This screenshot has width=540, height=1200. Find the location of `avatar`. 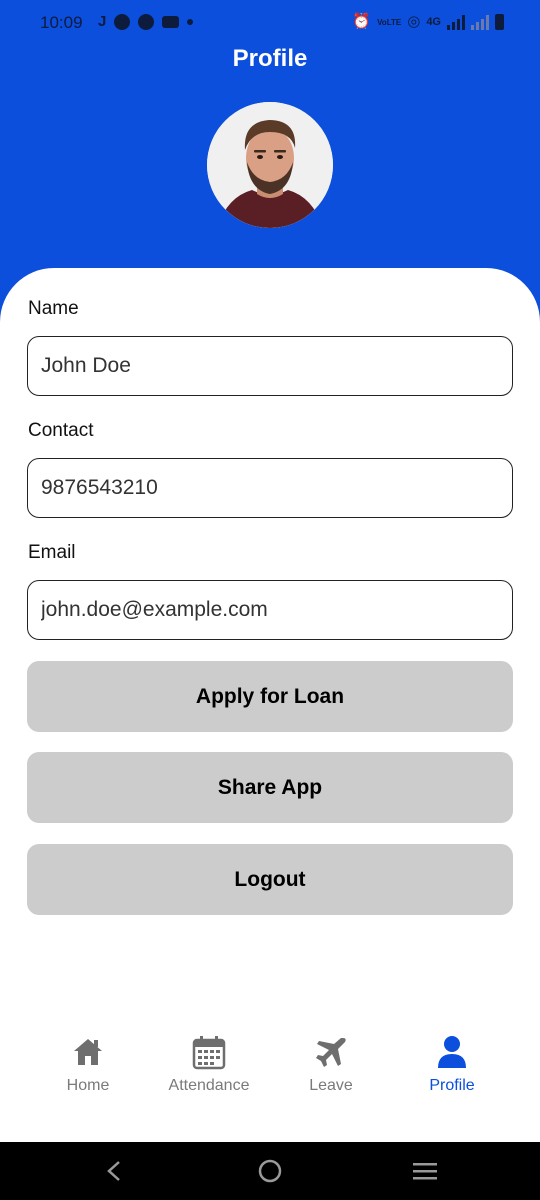

avatar is located at coordinates (270, 165).